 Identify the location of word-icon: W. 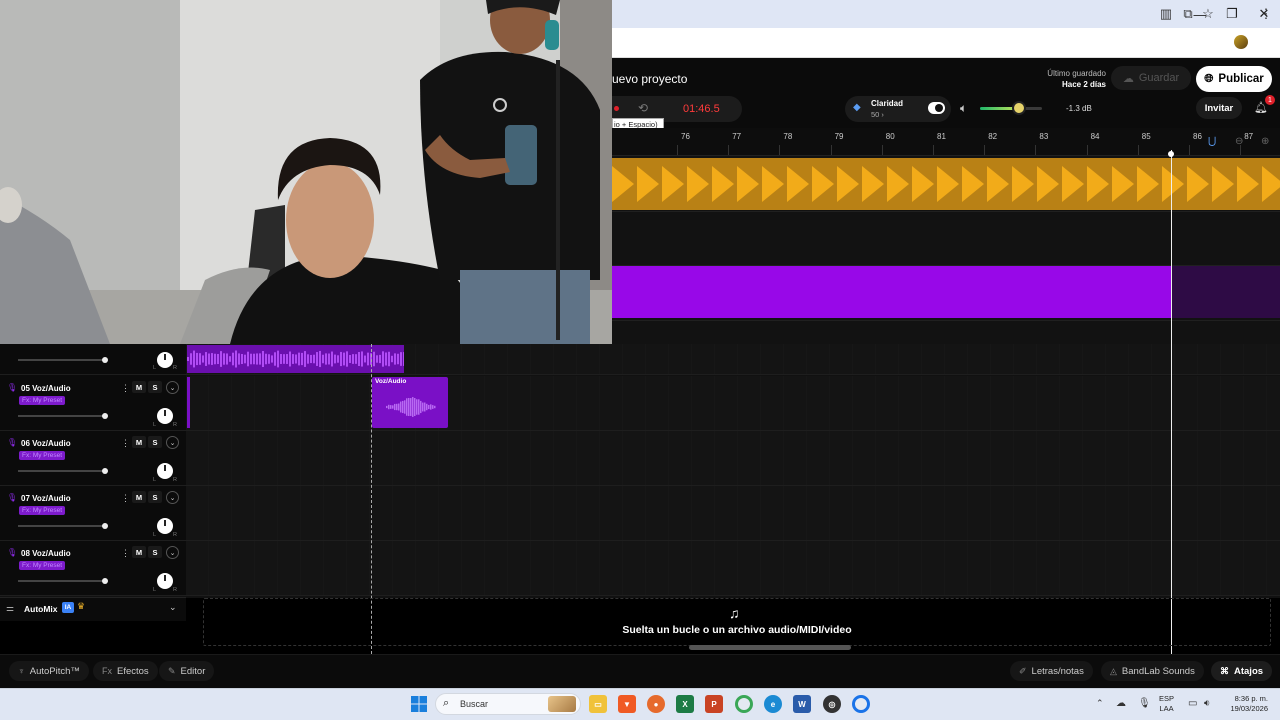
(802, 704).